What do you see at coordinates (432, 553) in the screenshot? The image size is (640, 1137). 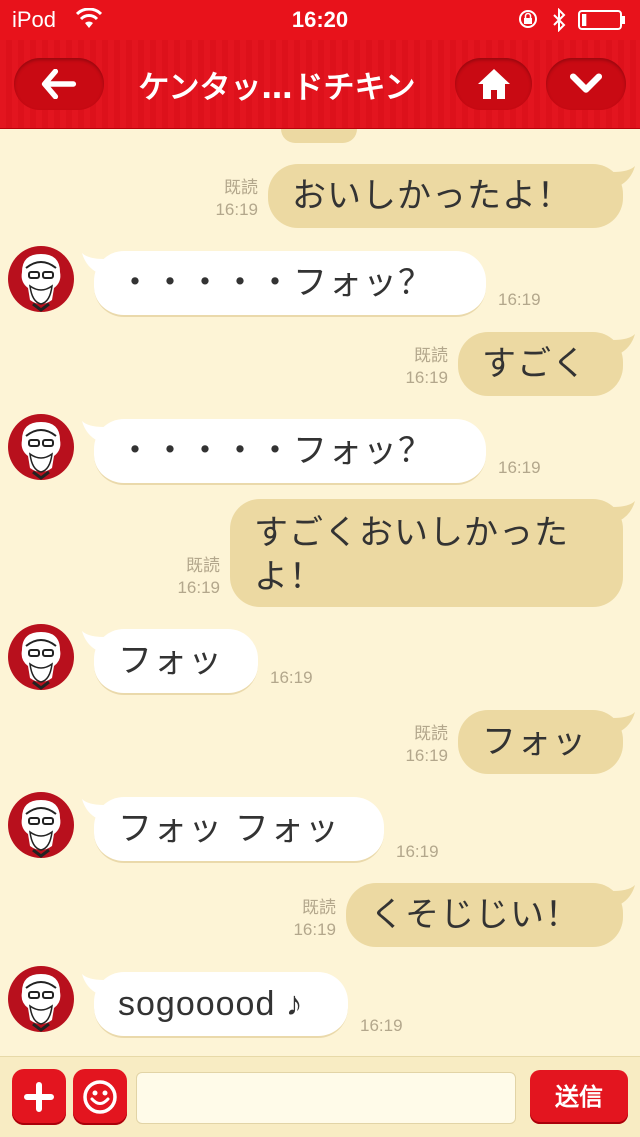 I see `outgoing-message-bubble: すごくおいしかった よ！` at bounding box center [432, 553].